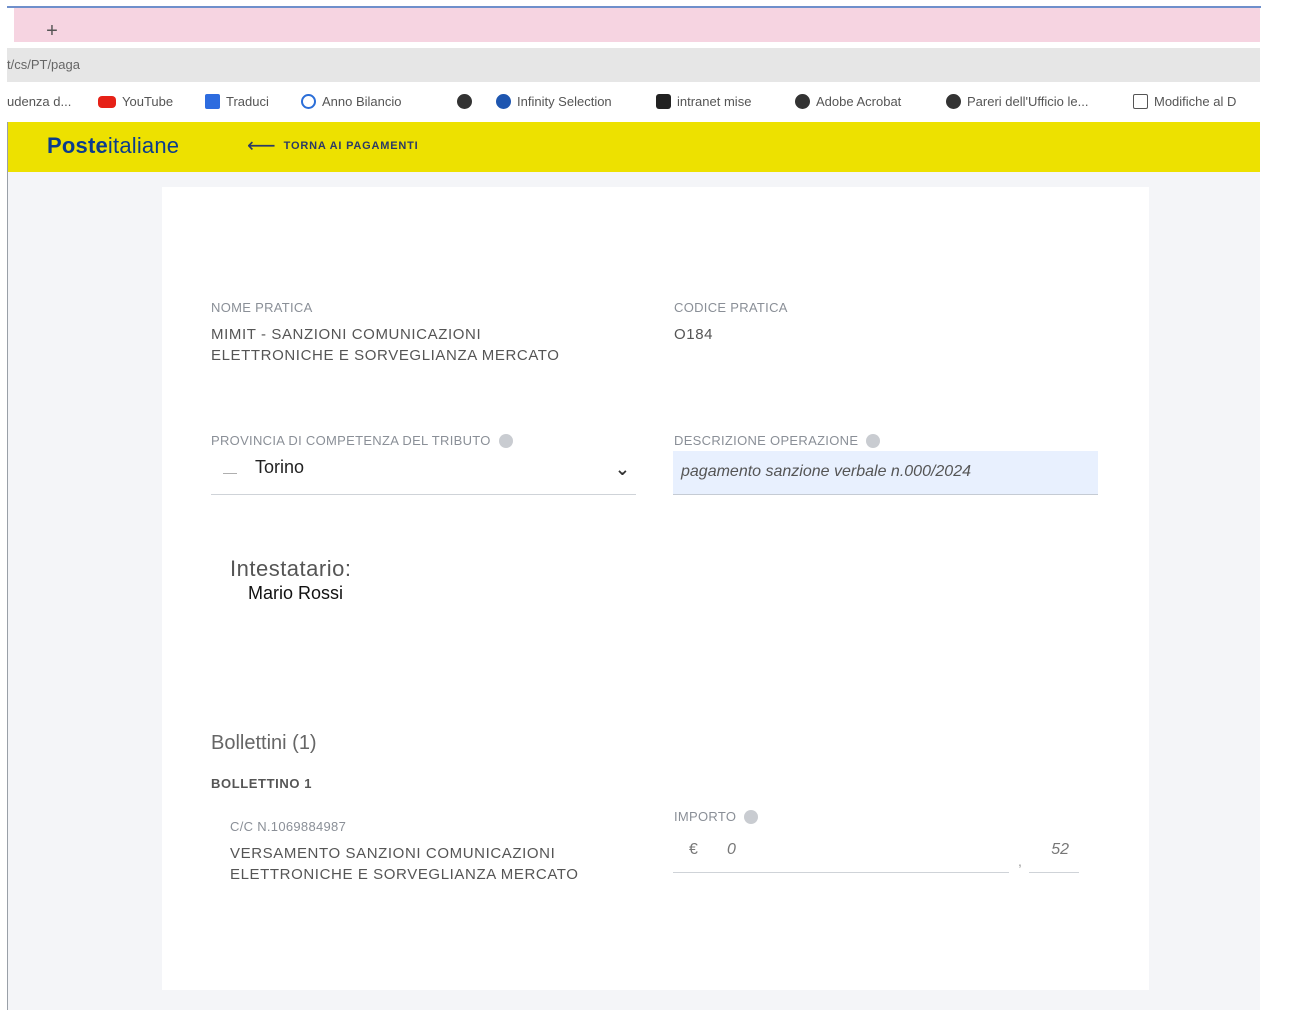  I want to click on intestatario-name: Mario Rossi, so click(296, 593).